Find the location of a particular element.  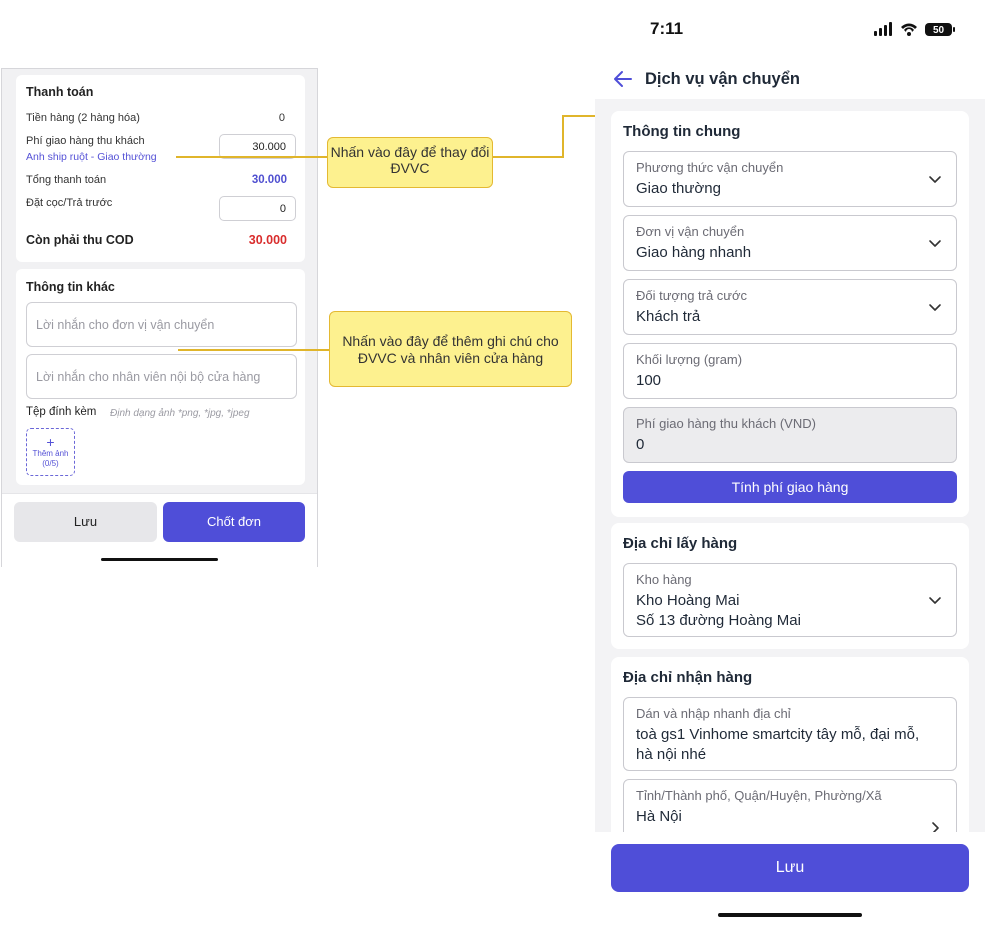

action-bar: Lưu Chốt đơn is located at coordinates (159, 530).